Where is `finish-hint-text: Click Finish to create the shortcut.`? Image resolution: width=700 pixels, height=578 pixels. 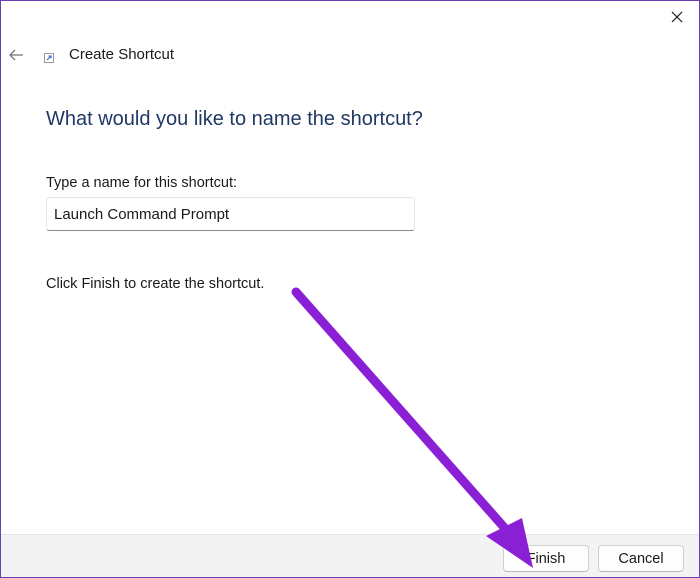 finish-hint-text: Click Finish to create the shortcut. is located at coordinates (155, 284).